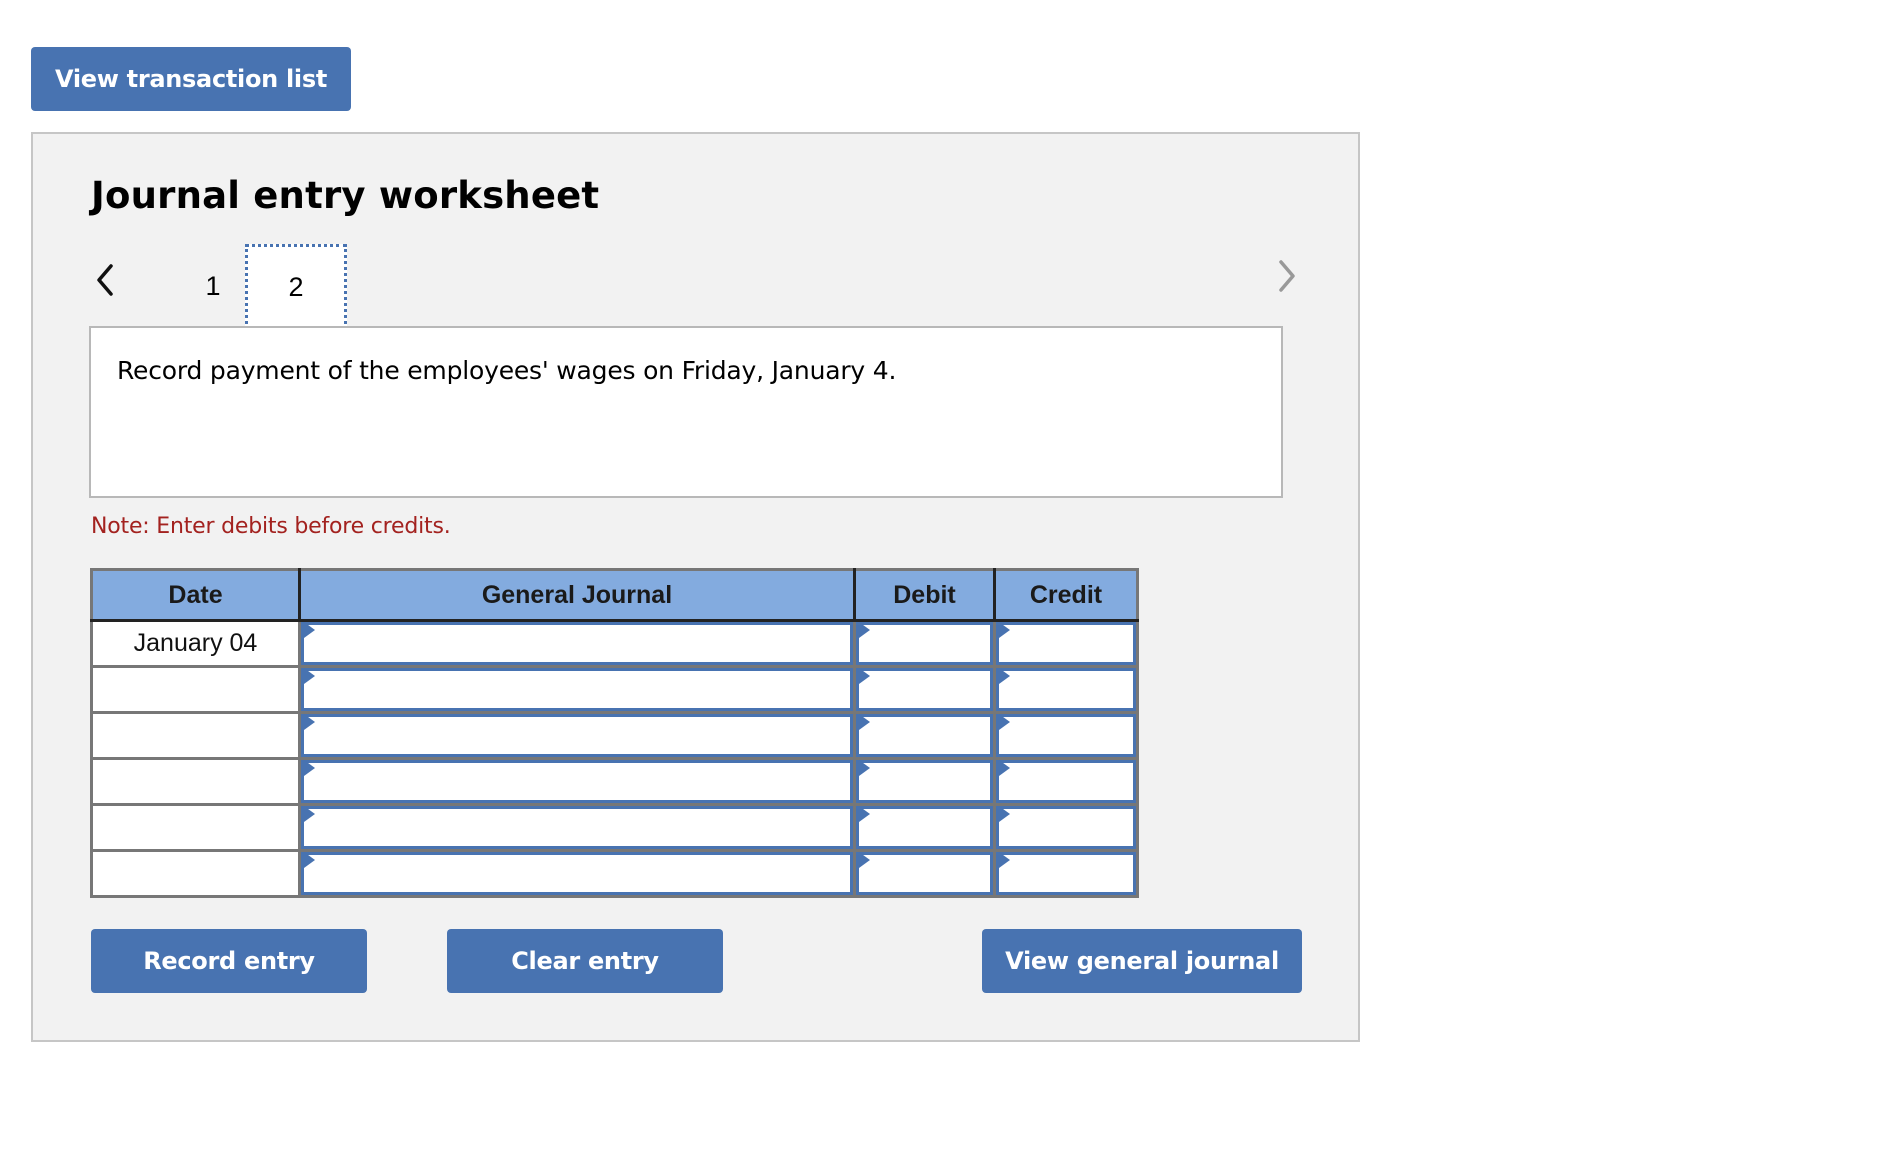 This screenshot has height=1156, width=1880. I want to click on view-general-journal-button: View general journal, so click(1142, 961).